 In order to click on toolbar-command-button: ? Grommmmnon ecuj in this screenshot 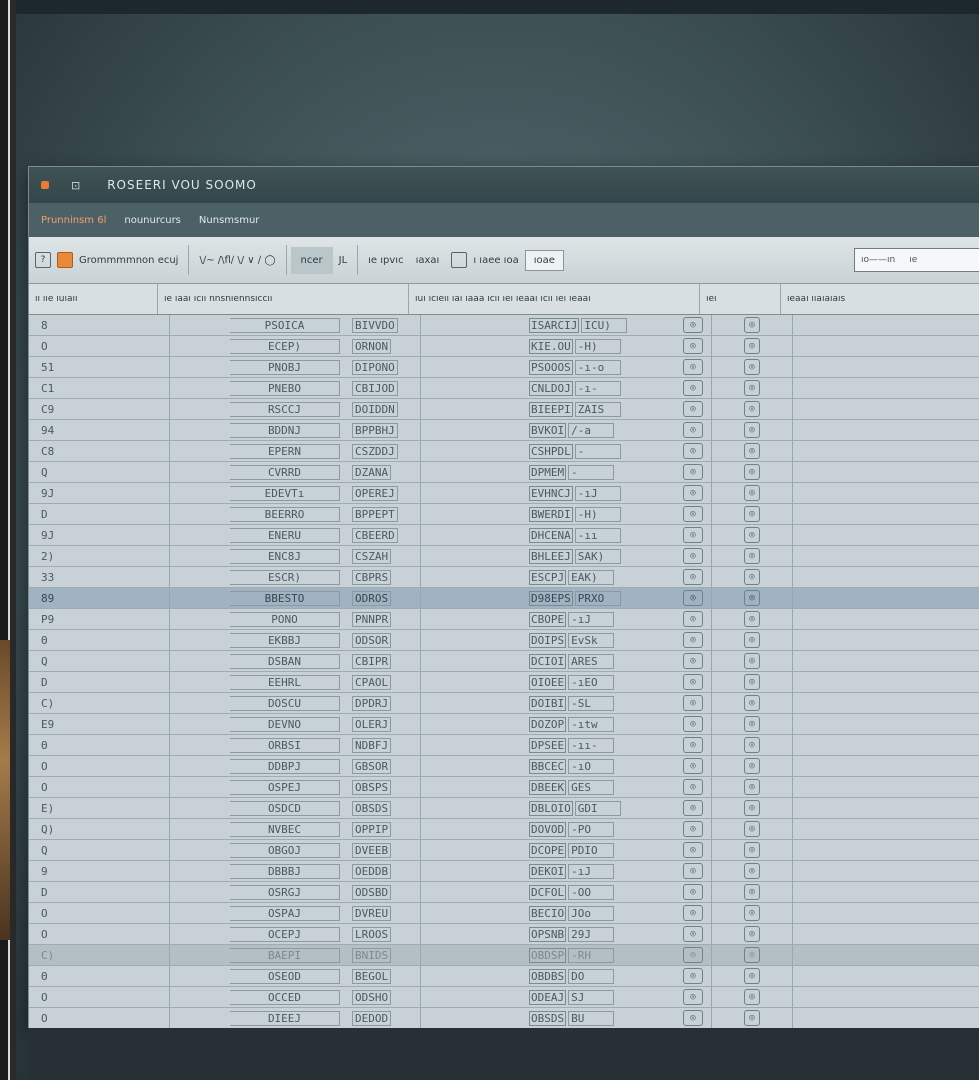, I will do `click(106, 260)`.